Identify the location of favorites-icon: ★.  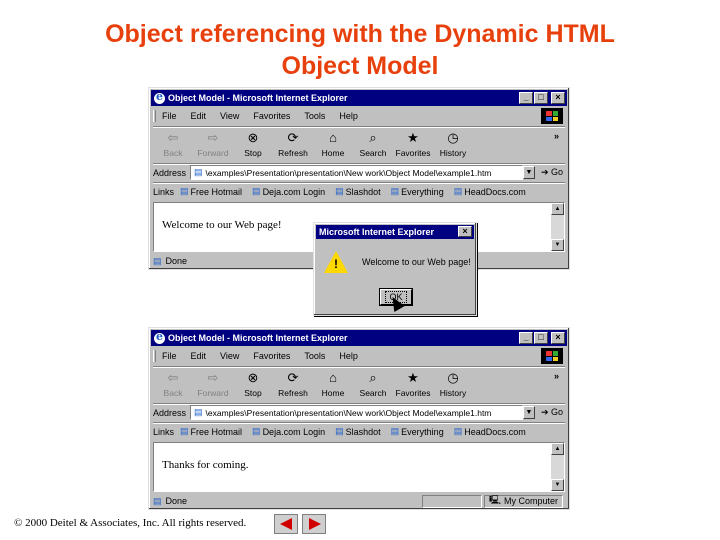
(413, 377).